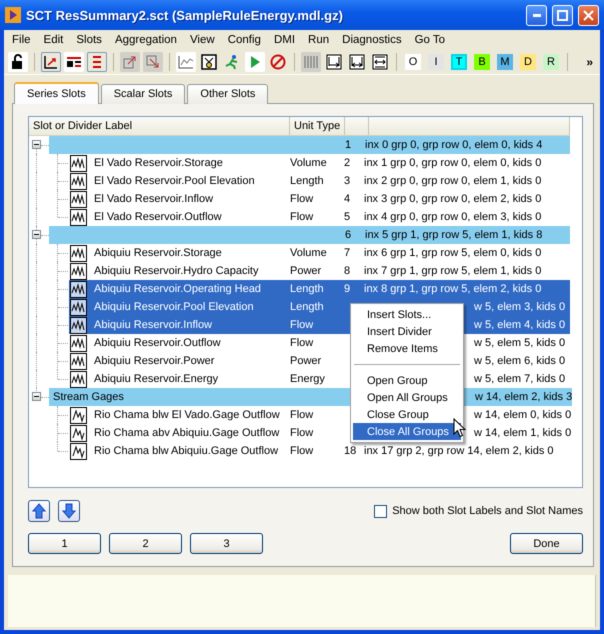 Image resolution: width=604 pixels, height=634 pixels. Describe the element at coordinates (380, 62) in the screenshot. I see `fit-icon` at that location.